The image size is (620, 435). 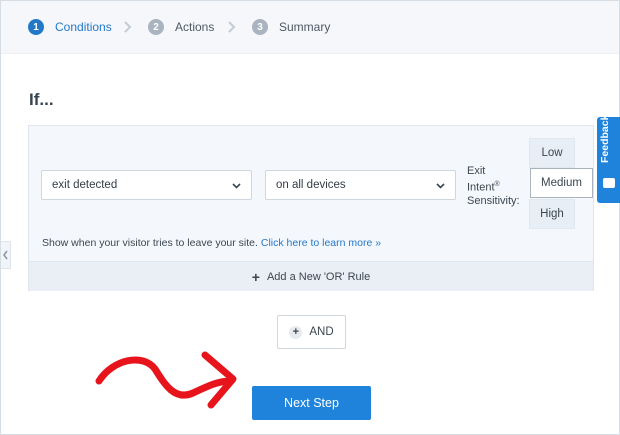 What do you see at coordinates (561, 183) in the screenshot?
I see `sensitivity-medium-button: Medium` at bounding box center [561, 183].